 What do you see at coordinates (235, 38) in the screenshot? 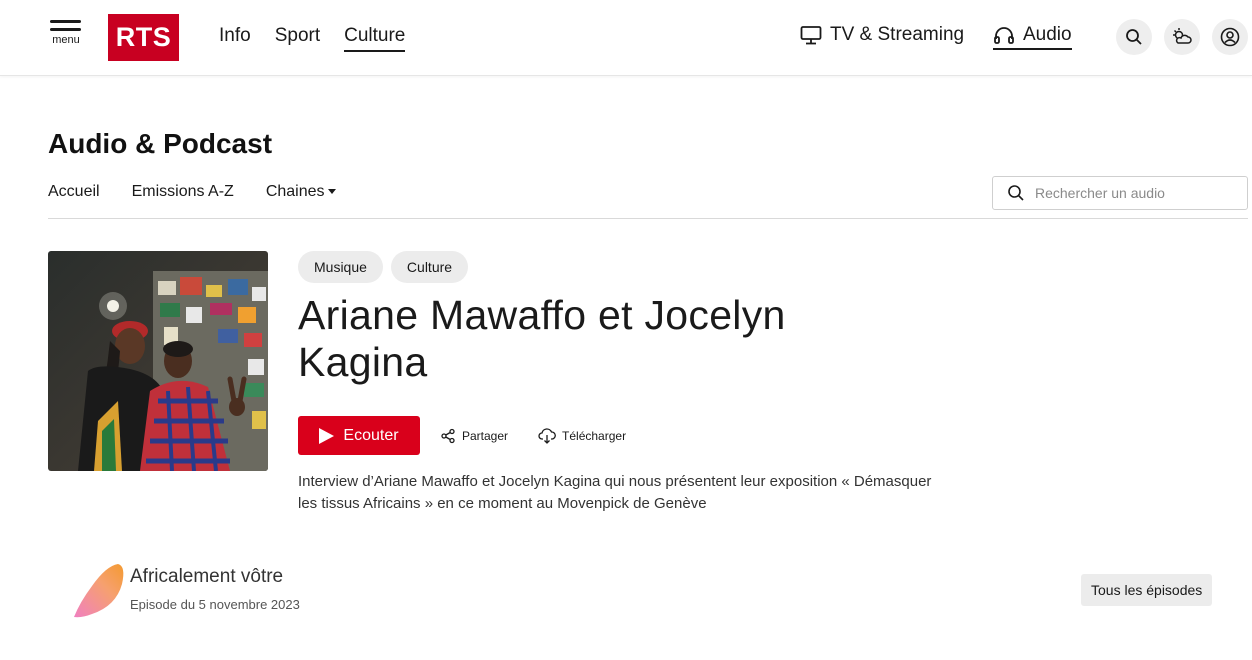
I see `nav-info: Info` at bounding box center [235, 38].